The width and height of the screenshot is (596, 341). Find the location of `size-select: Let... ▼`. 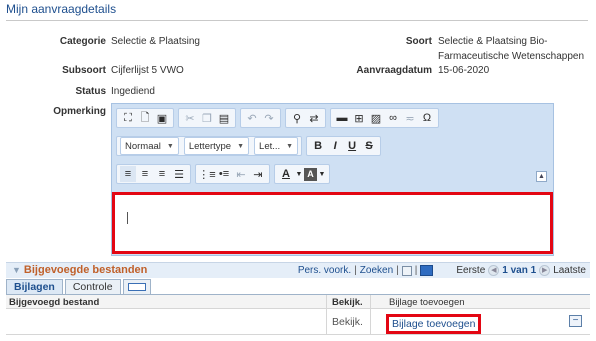

size-select: Let... ▼ is located at coordinates (276, 146).